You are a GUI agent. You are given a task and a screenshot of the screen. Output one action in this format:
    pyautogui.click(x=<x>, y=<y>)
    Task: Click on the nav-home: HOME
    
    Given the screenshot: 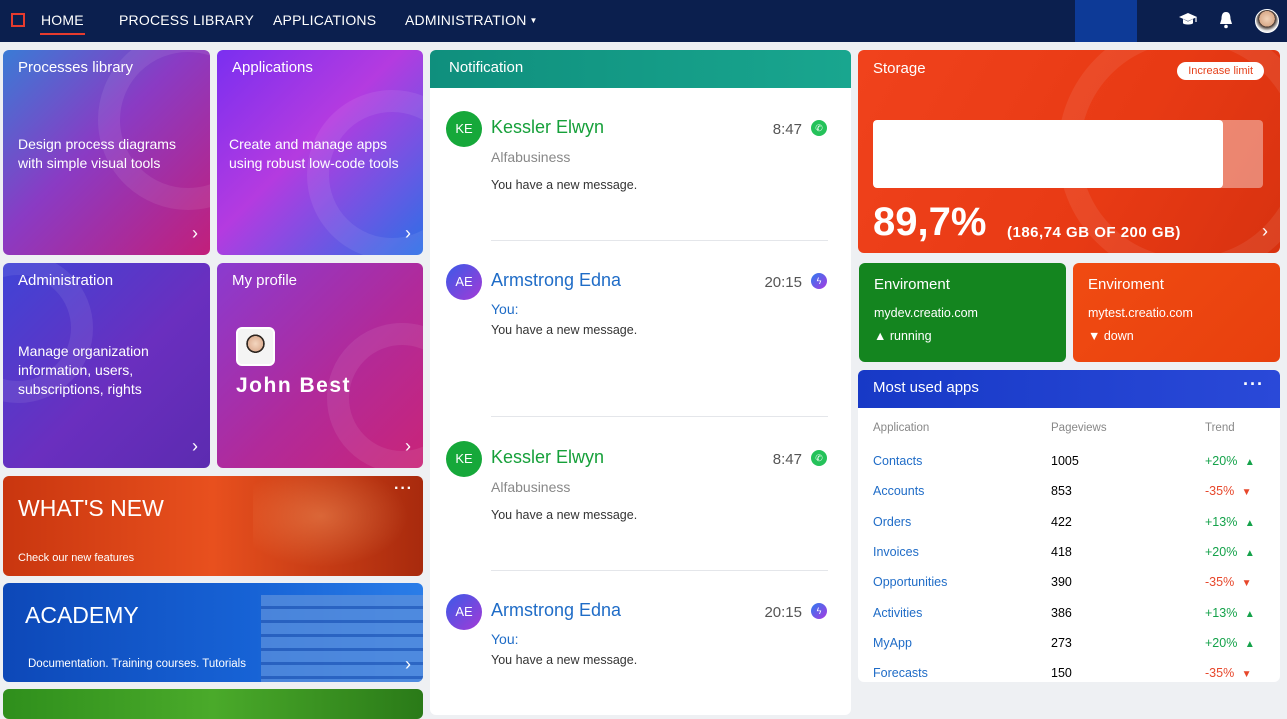 What is the action you would take?
    pyautogui.click(x=62, y=23)
    